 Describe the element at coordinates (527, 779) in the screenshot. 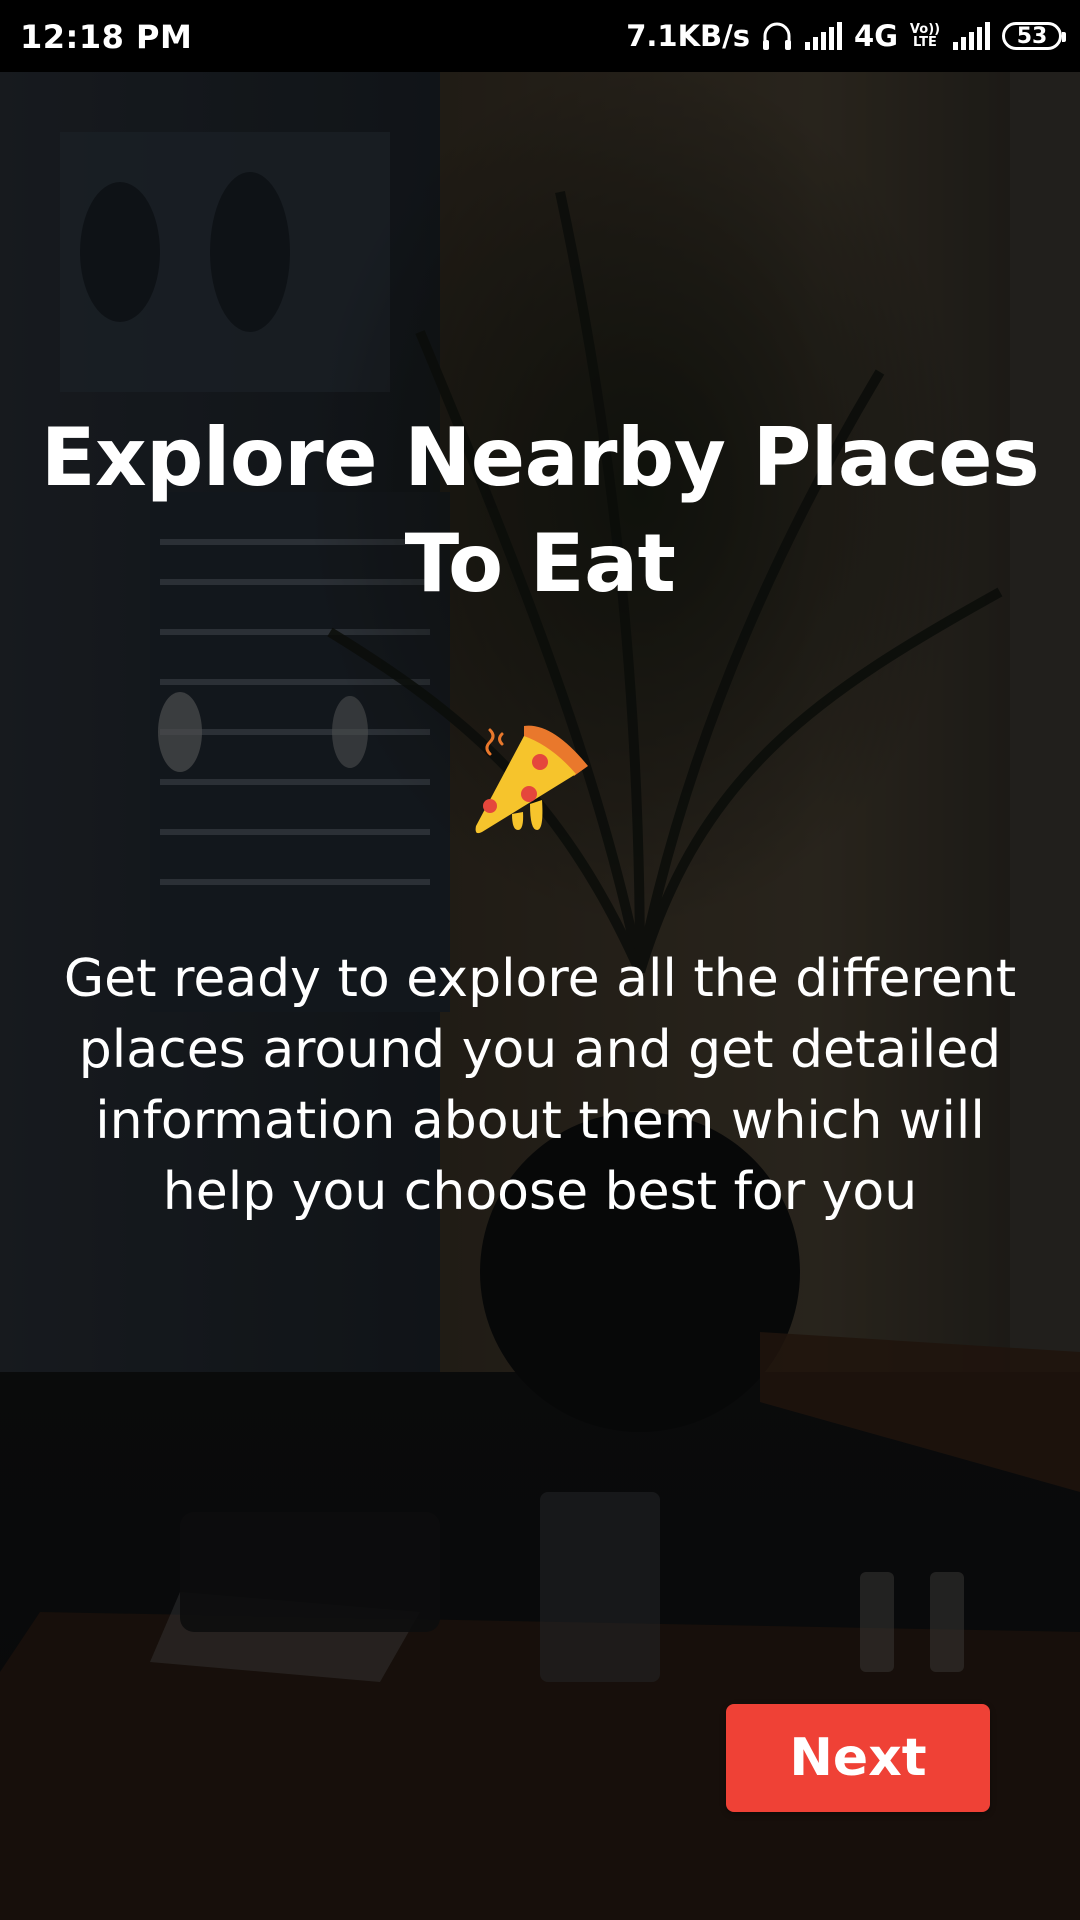

I see `pizza-slice-icon` at that location.